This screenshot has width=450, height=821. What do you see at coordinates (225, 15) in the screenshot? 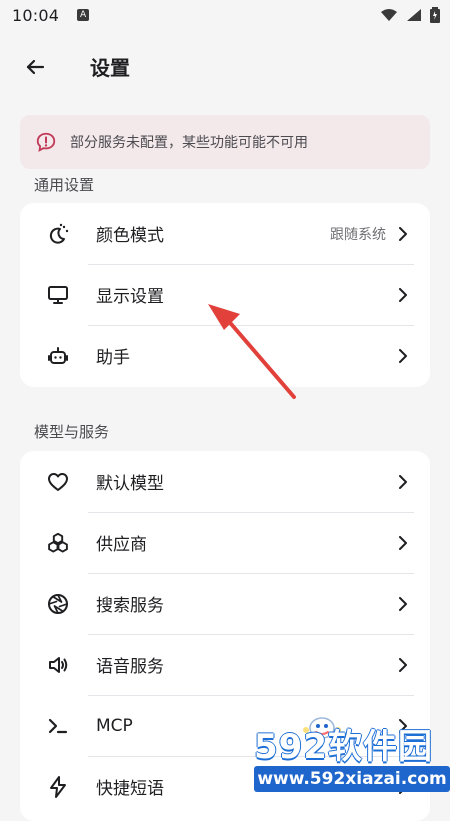
I see `status-bar: 10:04 A` at bounding box center [225, 15].